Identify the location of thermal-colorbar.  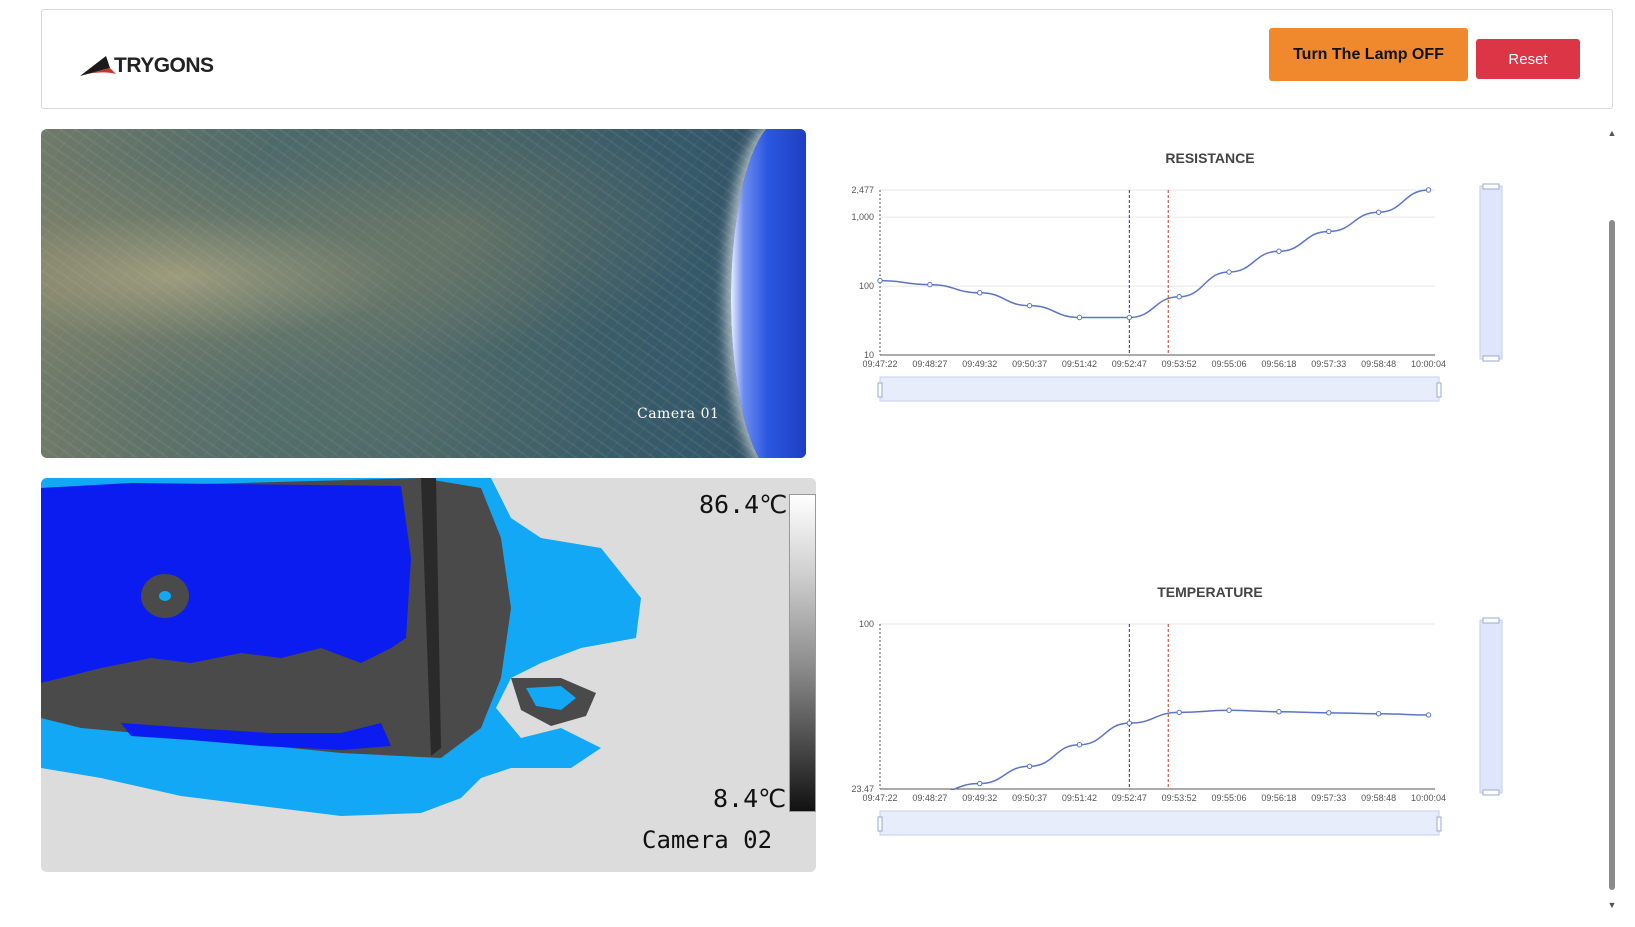
(802, 653).